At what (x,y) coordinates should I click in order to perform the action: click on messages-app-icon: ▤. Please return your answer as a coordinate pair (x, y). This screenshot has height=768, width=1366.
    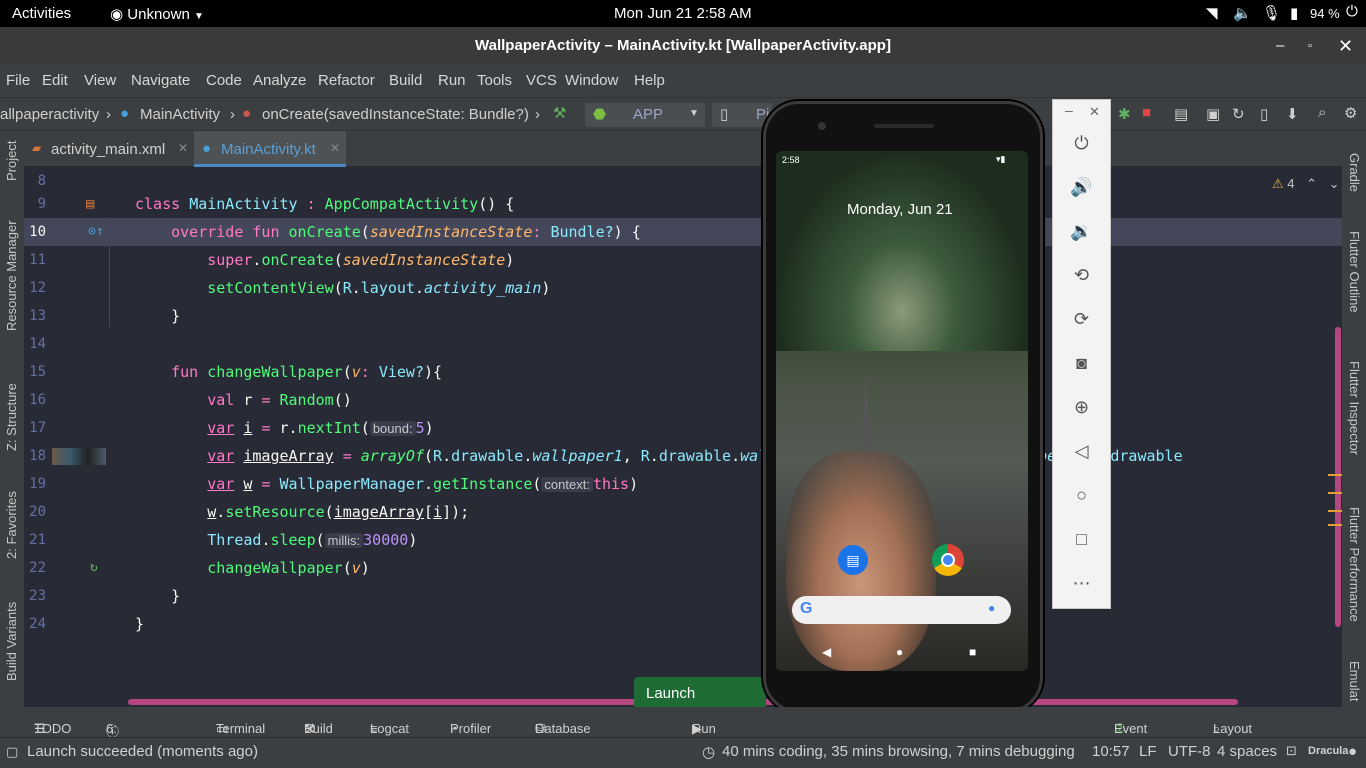
    Looking at the image, I should click on (853, 560).